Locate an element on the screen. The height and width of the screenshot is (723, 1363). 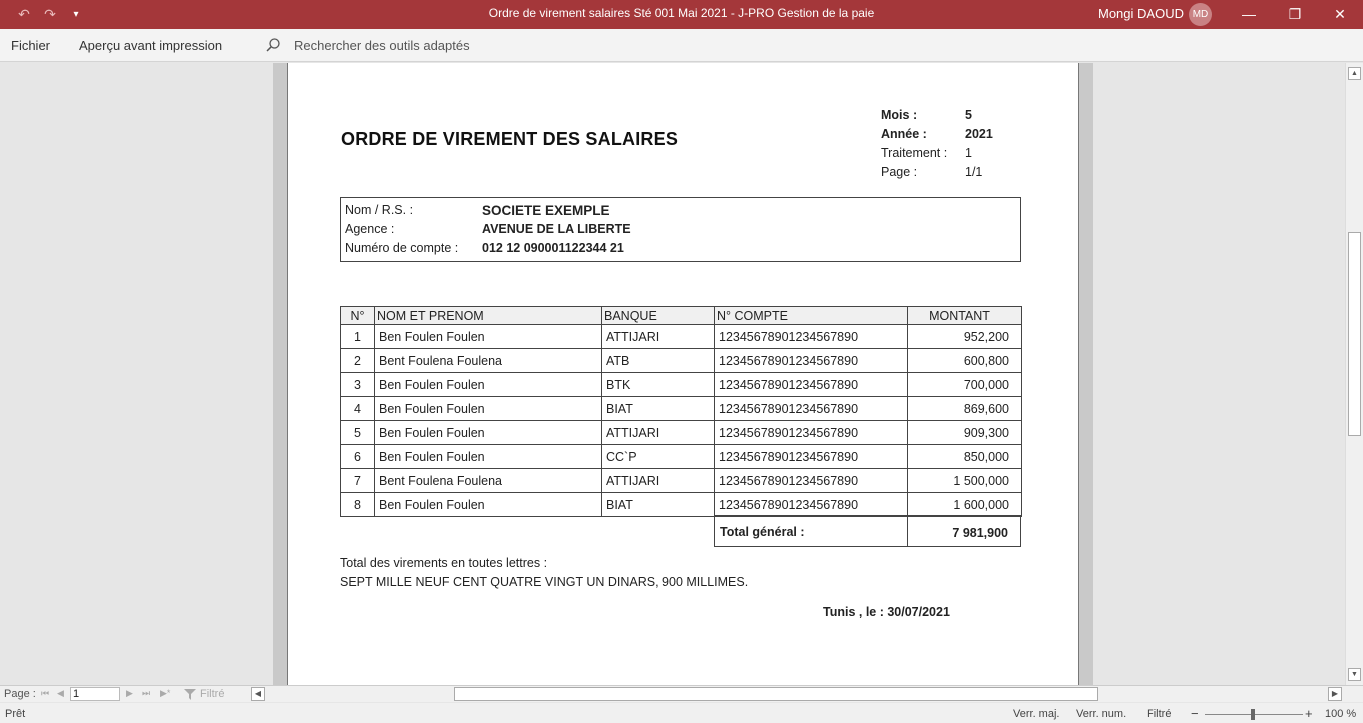
close-icon: ✕ is located at coordinates (1340, 14).